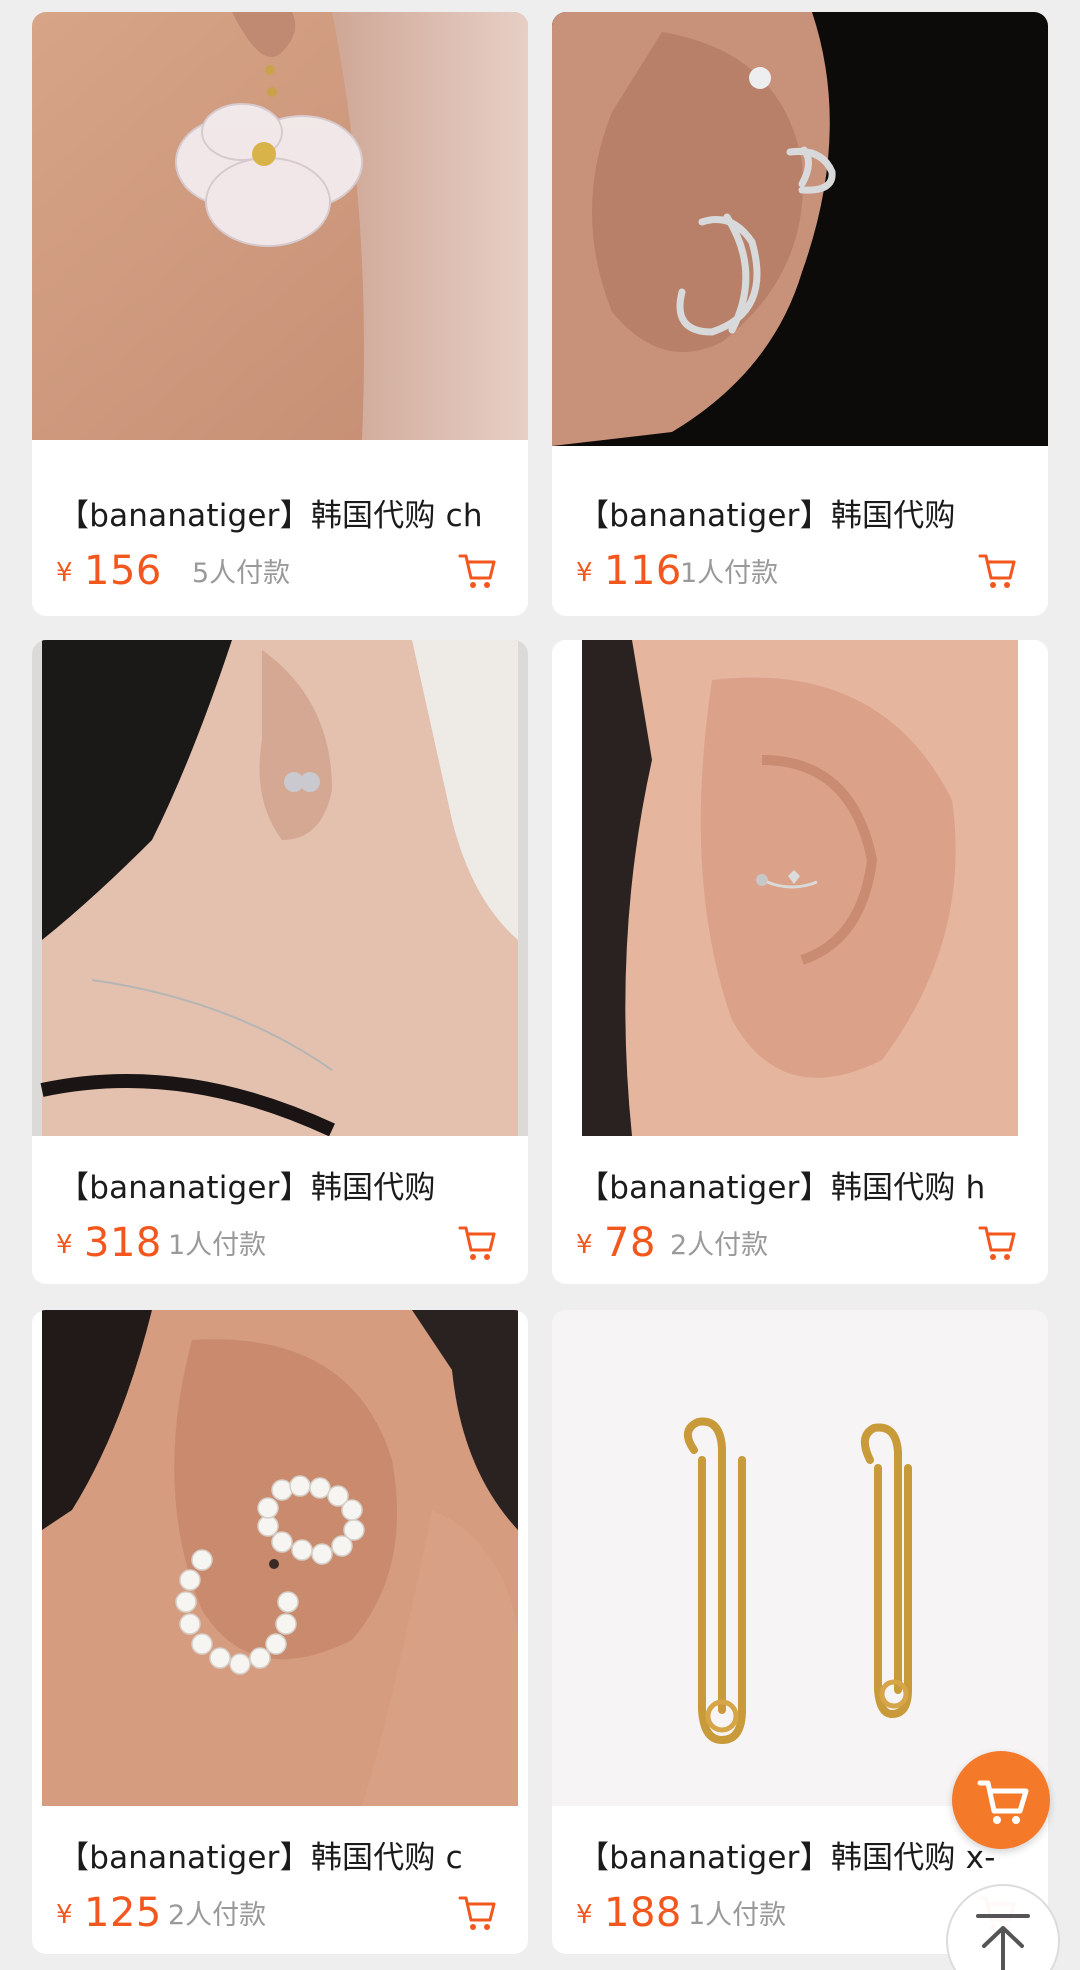  I want to click on product-price: 116, so click(643, 571).